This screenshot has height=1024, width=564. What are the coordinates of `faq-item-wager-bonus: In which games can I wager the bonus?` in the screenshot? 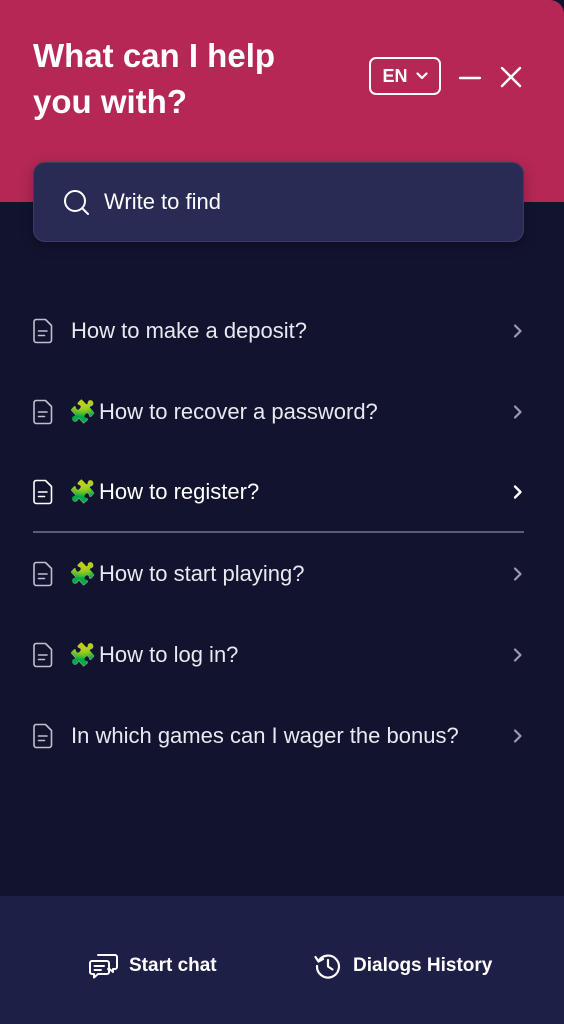 It's located at (278, 735).